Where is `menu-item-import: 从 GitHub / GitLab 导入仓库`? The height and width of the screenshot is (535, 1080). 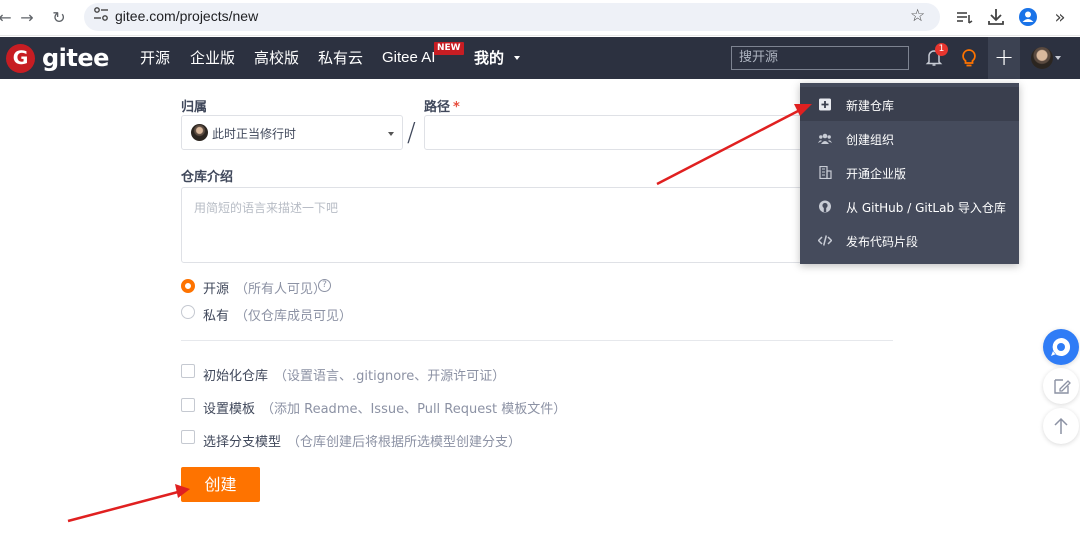 menu-item-import: 从 GitHub / GitLab 导入仓库 is located at coordinates (909, 206).